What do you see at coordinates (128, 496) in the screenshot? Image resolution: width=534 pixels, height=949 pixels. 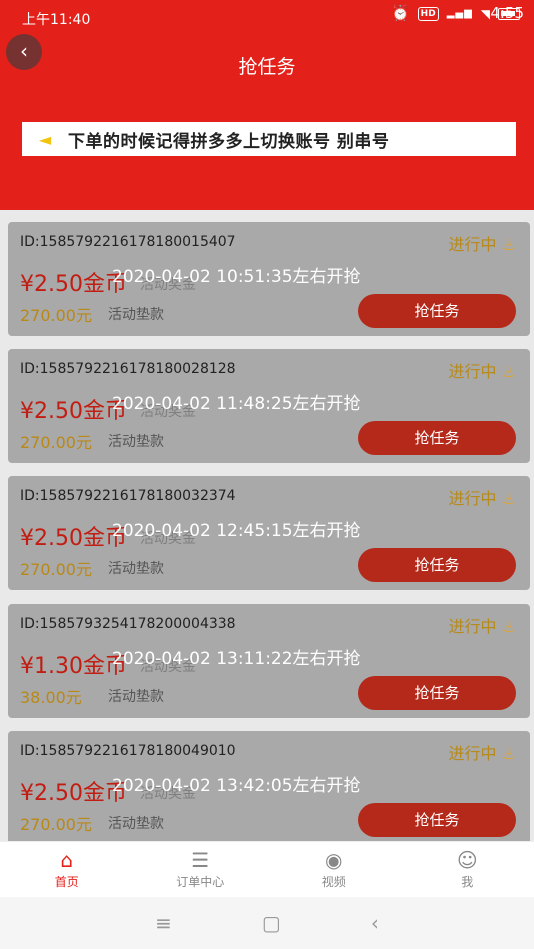 I see `task-id: ID:1585792216178180032374` at bounding box center [128, 496].